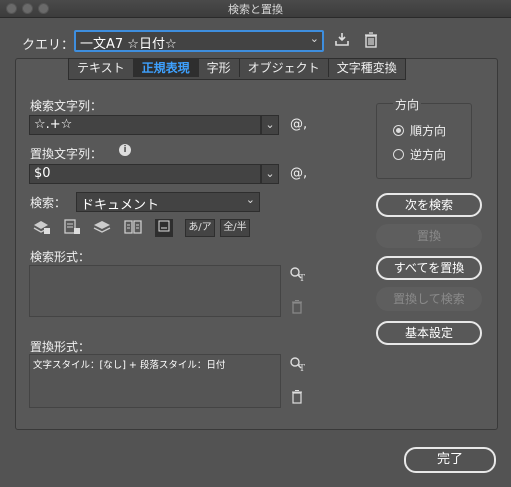  What do you see at coordinates (428, 131) in the screenshot?
I see `direction-forward-label: 順方向` at bounding box center [428, 131].